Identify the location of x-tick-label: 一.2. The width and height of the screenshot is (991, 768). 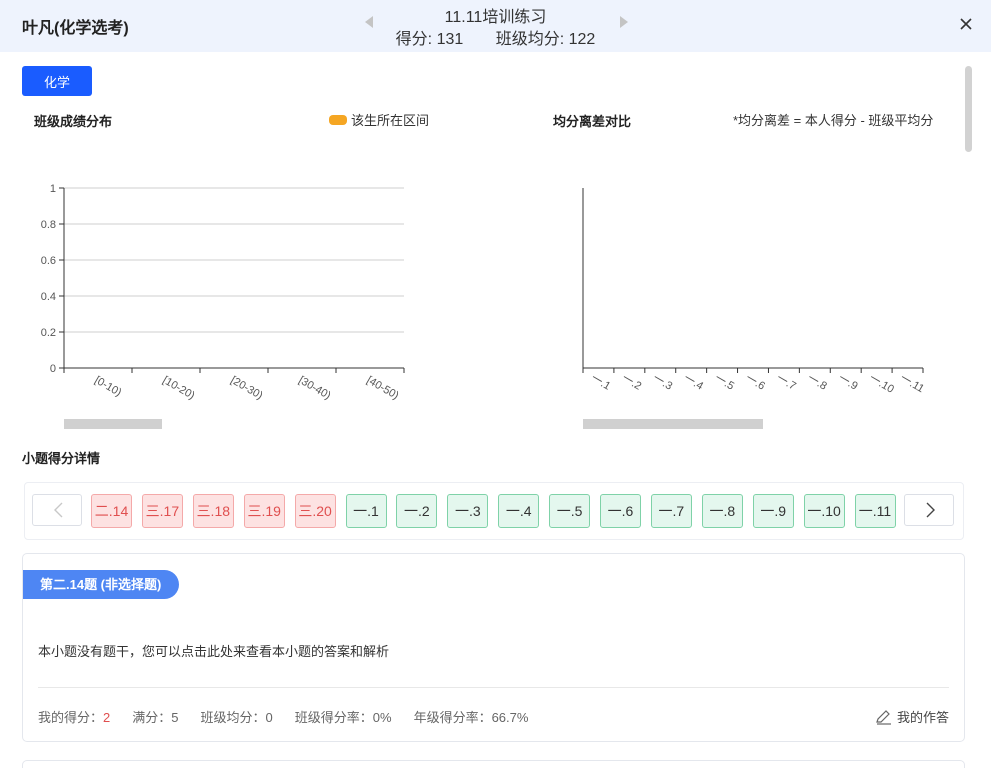
(631, 382).